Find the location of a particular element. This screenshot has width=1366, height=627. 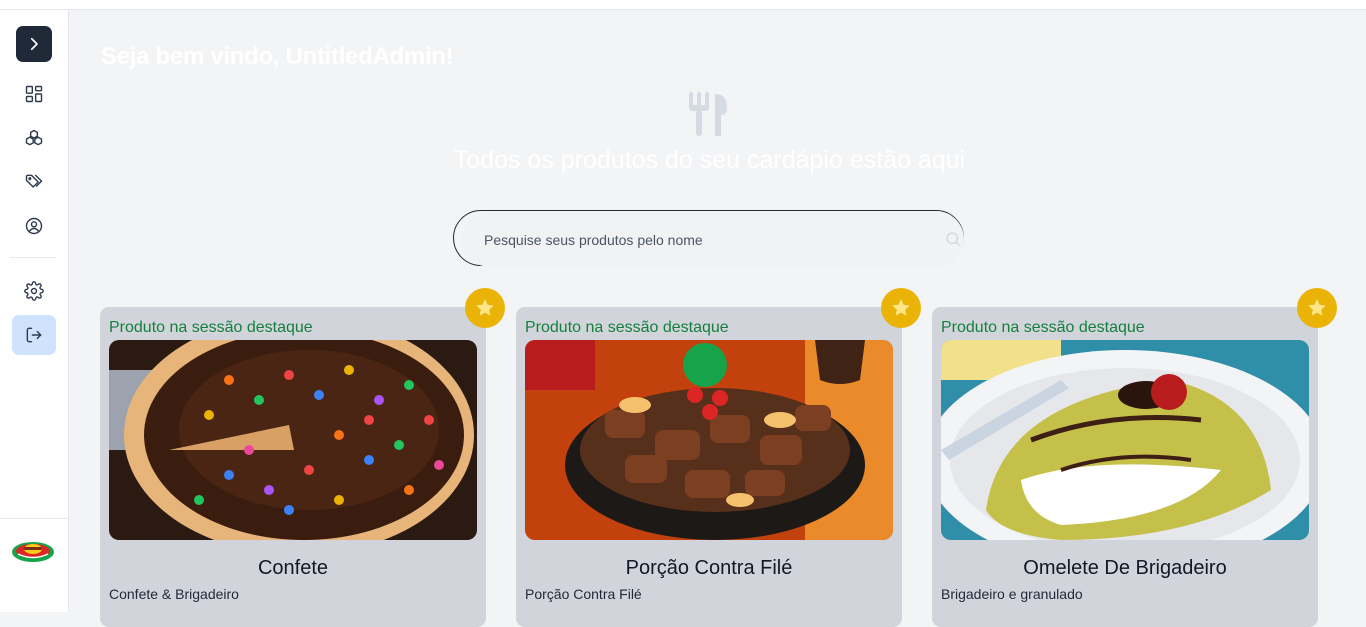

sidebar-item-logout is located at coordinates (34, 335).